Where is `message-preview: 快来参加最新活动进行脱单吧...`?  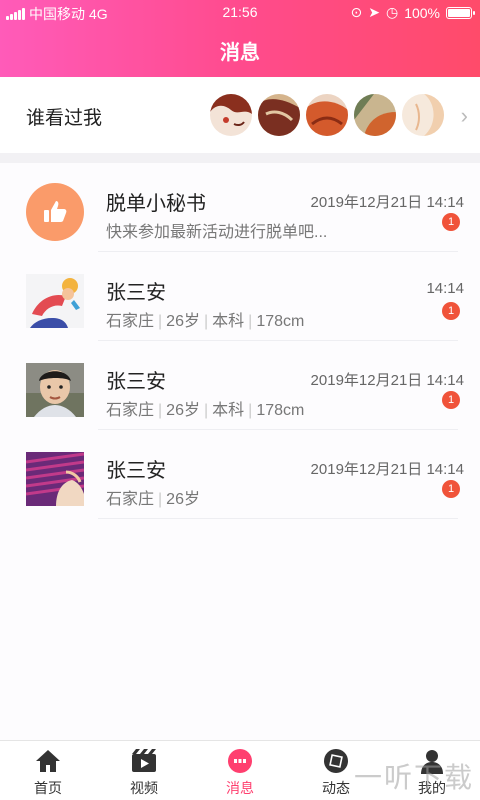 message-preview: 快来参加最新活动进行脱单吧... is located at coordinates (217, 232).